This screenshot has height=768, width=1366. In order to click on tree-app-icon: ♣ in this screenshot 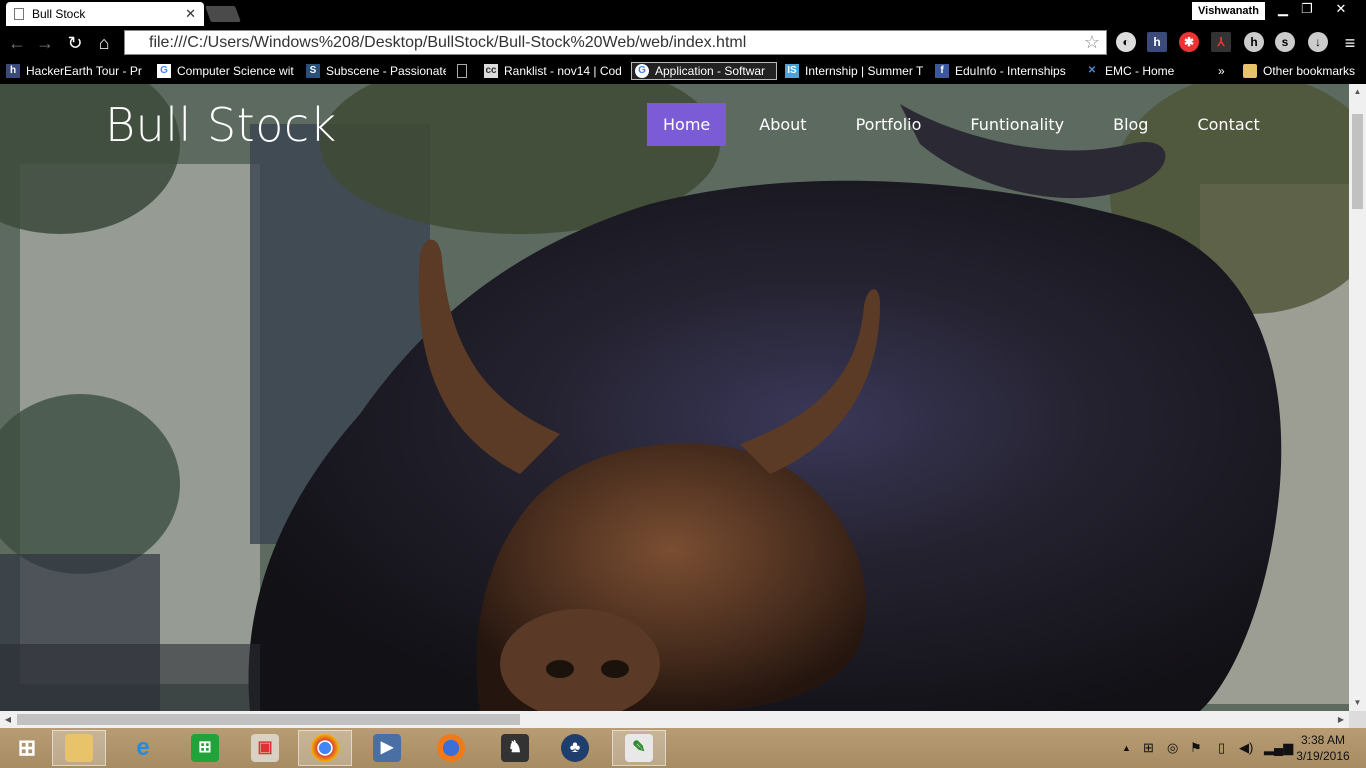, I will do `click(575, 748)`.